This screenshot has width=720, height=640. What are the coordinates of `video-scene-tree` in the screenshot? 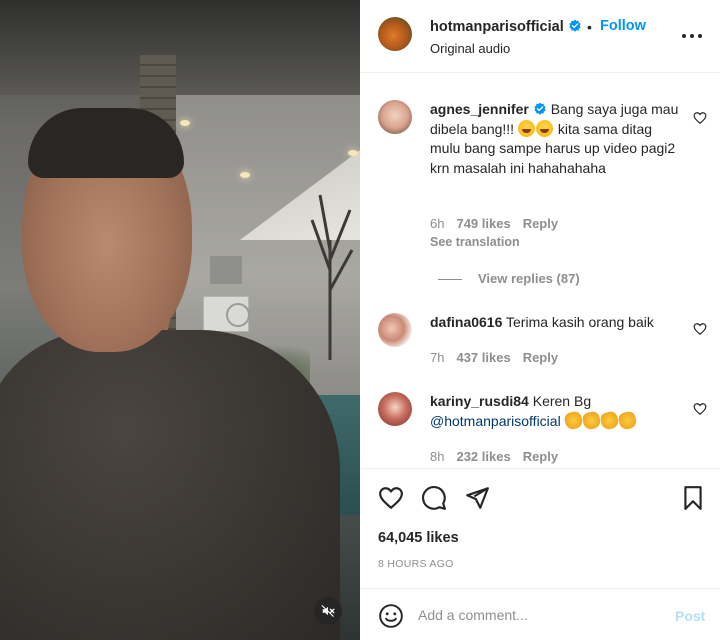 It's located at (332, 277).